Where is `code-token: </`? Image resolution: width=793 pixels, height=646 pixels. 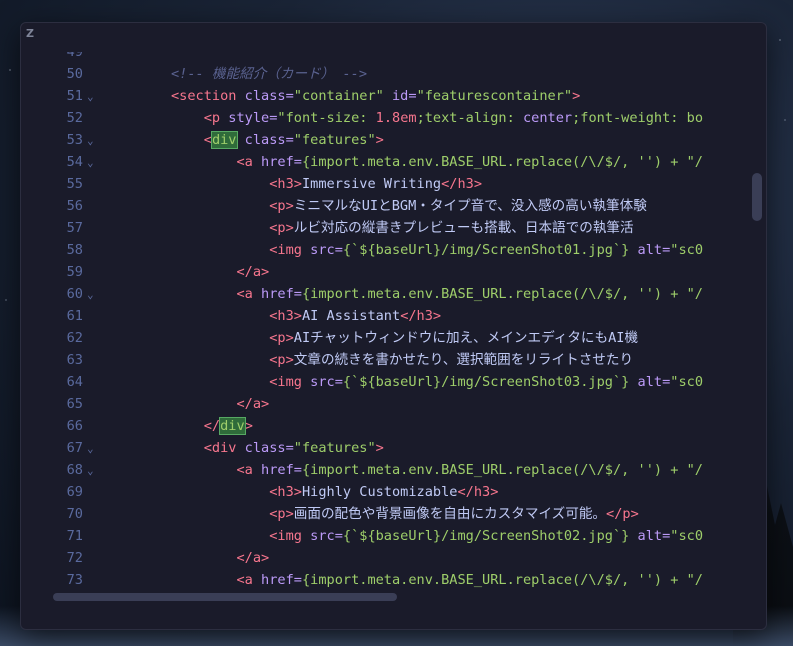 code-token: </ is located at coordinates (212, 426).